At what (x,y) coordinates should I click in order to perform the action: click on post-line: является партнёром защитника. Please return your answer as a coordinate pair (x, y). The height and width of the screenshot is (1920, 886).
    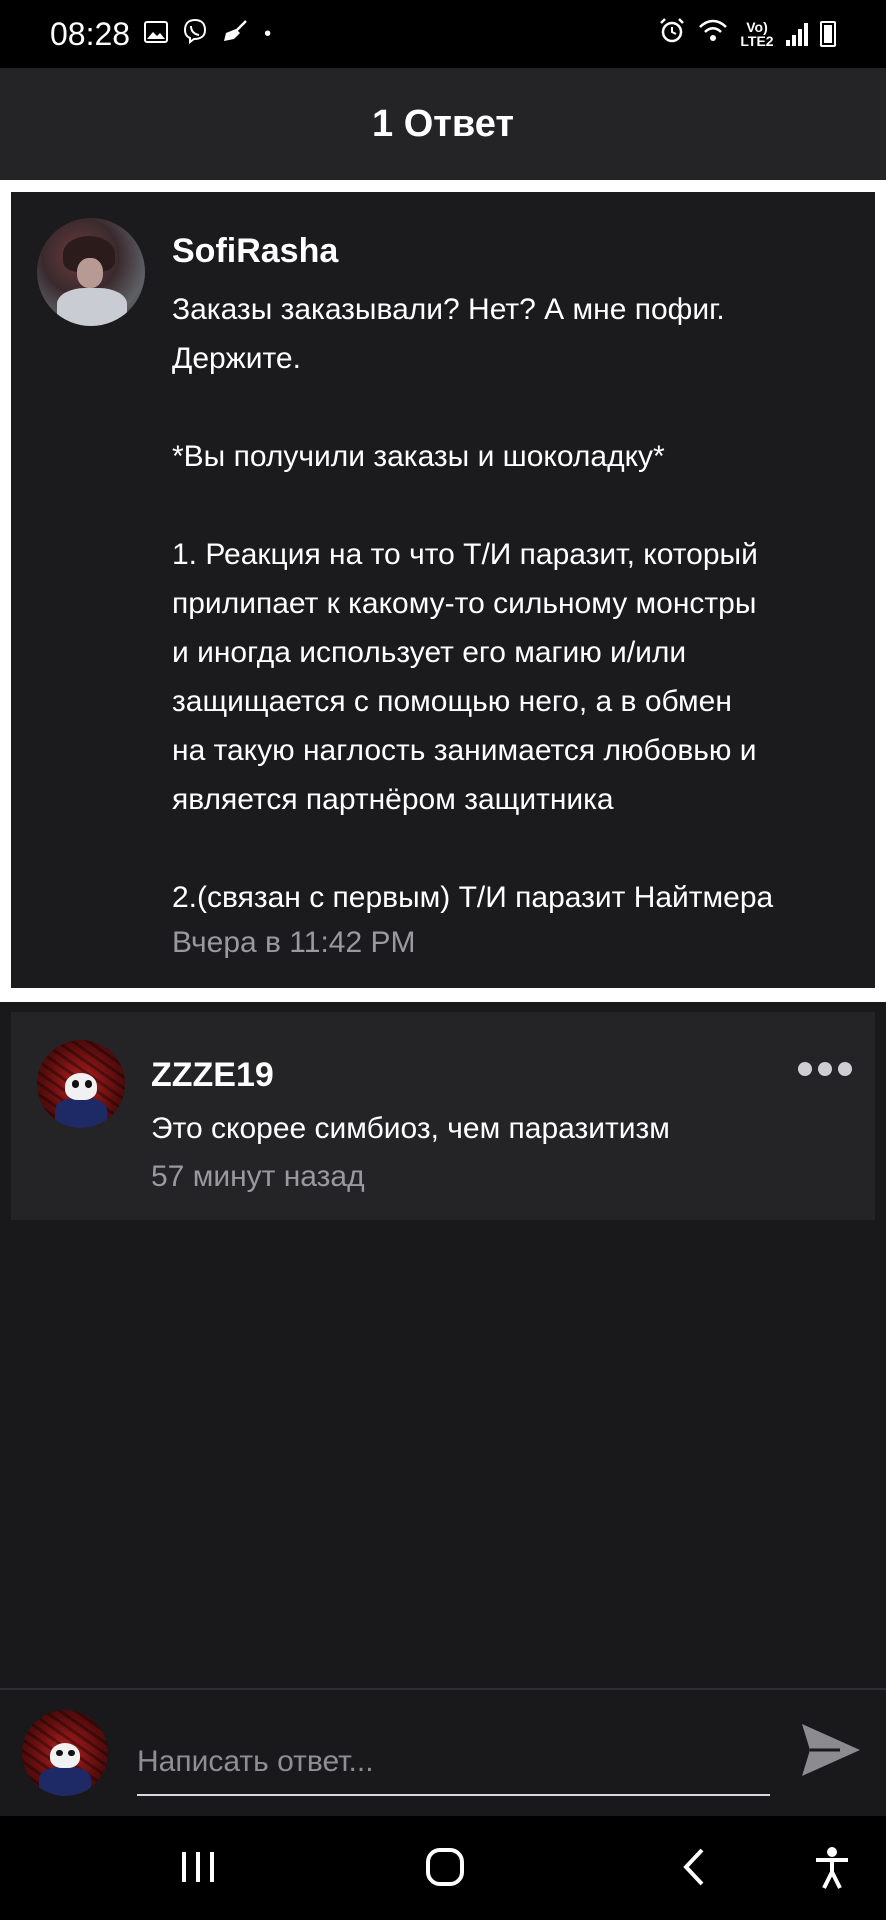
    Looking at the image, I should click on (393, 799).